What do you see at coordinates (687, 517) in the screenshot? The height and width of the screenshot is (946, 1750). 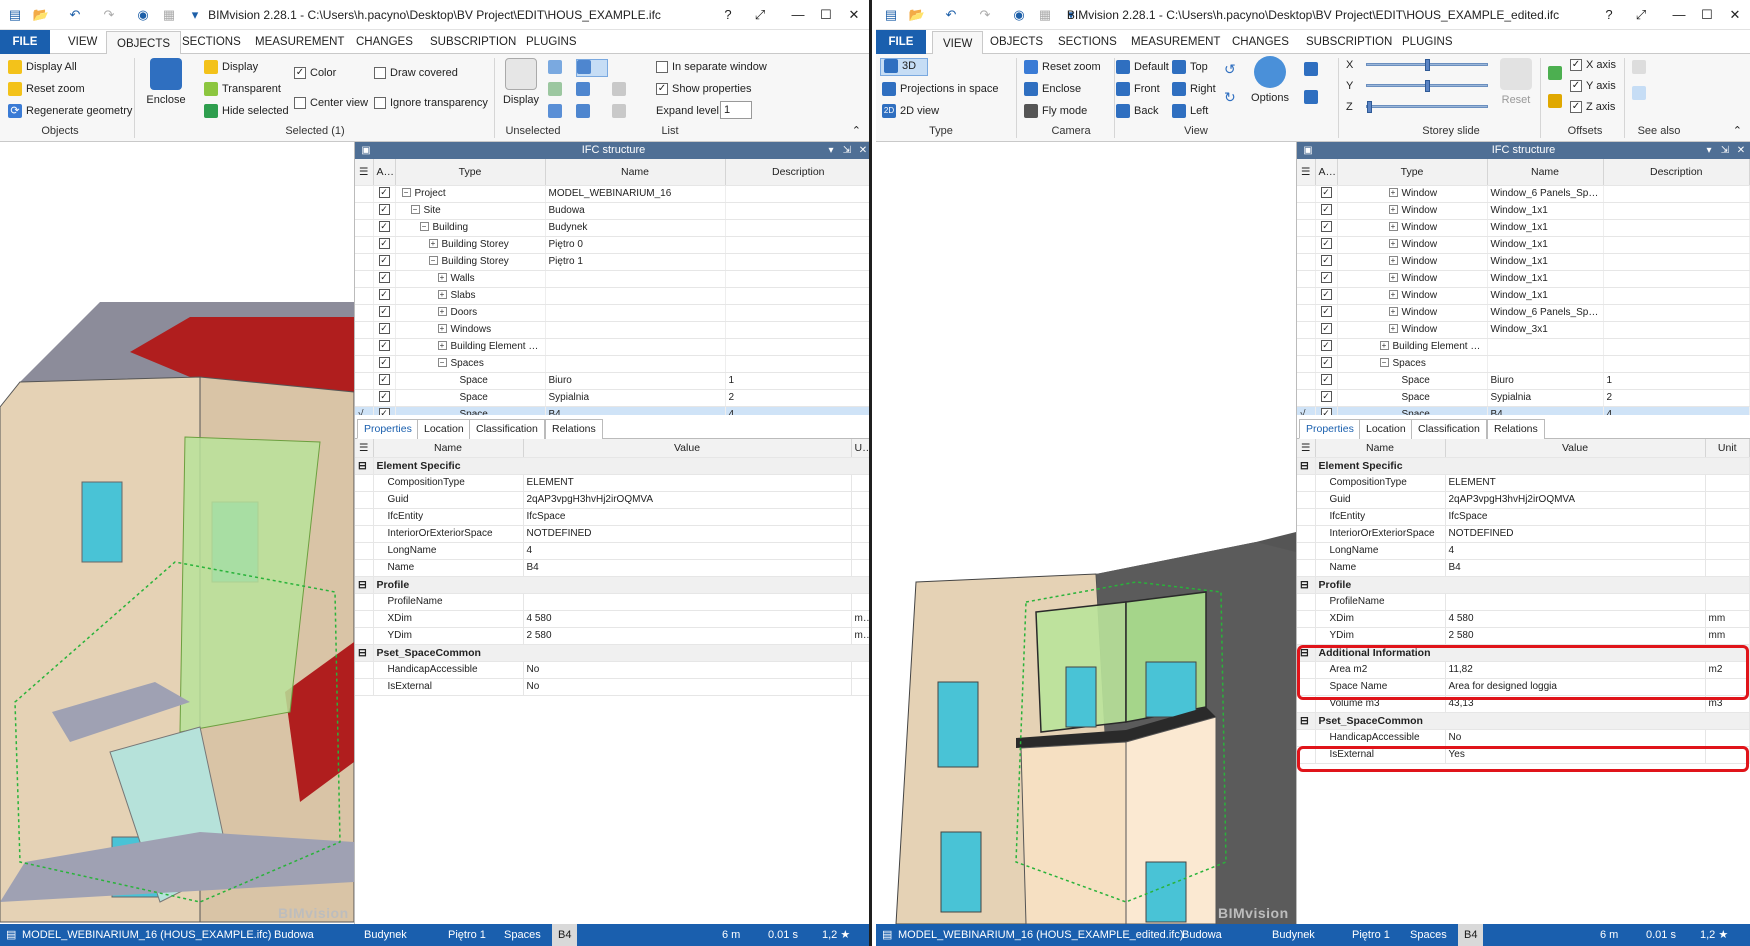 I see `property-value: IfcSpace` at bounding box center [687, 517].